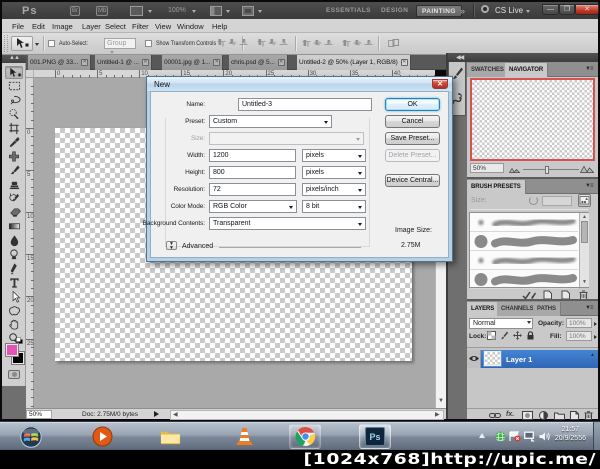 The width and height of the screenshot is (600, 469). Describe the element at coordinates (437, 415) in the screenshot. I see `scroll-right-icon: ▶` at that location.